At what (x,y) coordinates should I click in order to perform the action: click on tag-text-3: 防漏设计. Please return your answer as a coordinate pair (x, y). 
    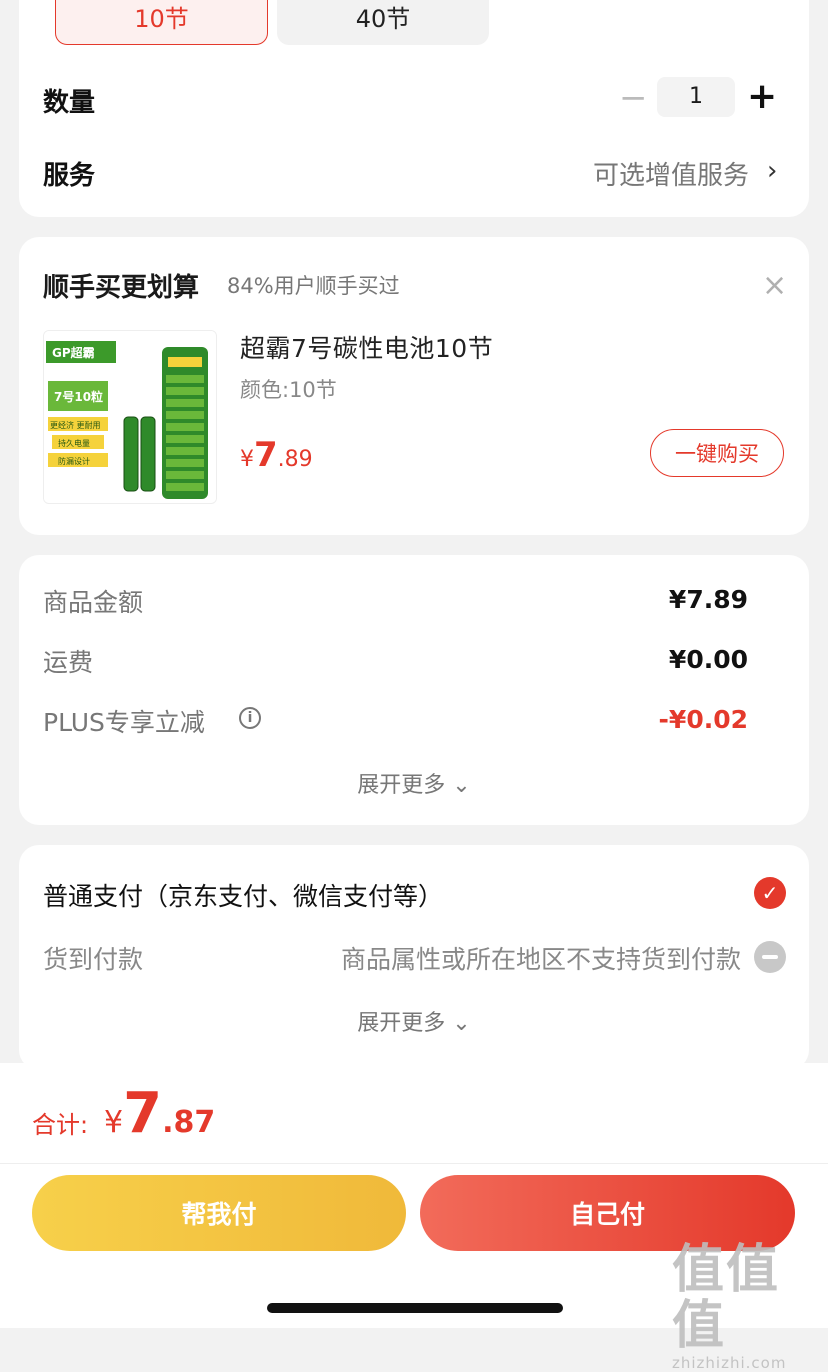
    Looking at the image, I should click on (74, 461).